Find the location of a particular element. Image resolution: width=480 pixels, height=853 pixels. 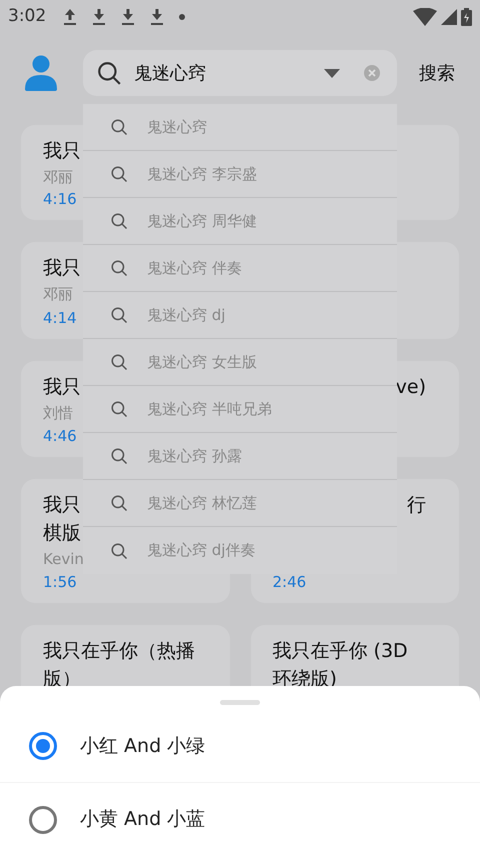

suggestion-item: 鬼迷心窍 孙露 is located at coordinates (240, 456).